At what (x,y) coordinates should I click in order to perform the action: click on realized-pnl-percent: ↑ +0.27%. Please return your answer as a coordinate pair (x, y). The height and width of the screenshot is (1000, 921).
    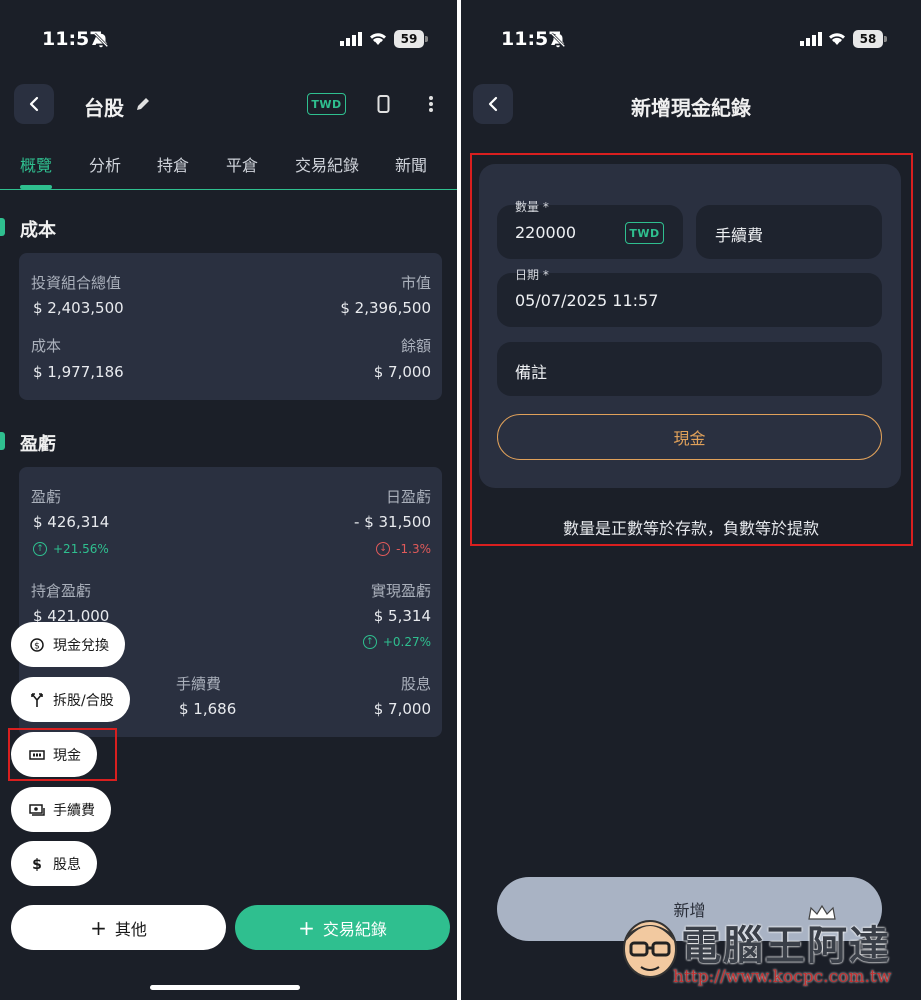
    Looking at the image, I should click on (396, 642).